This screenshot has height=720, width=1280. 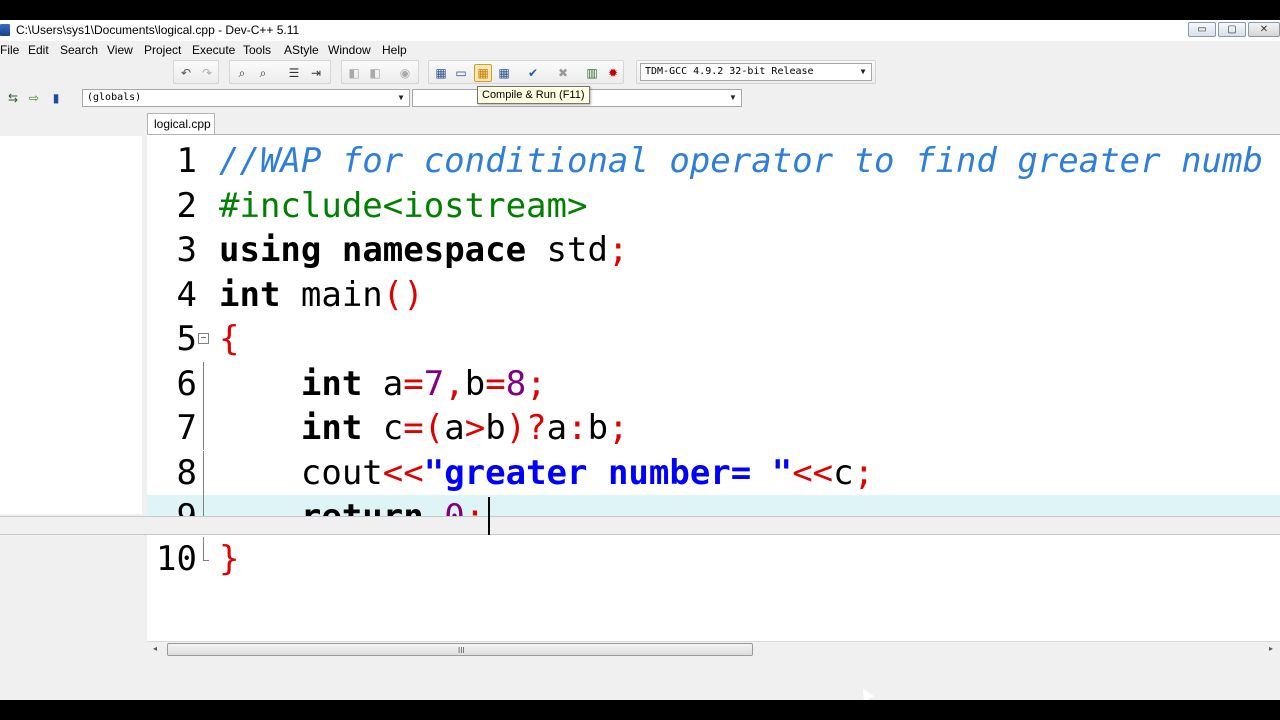 What do you see at coordinates (213, 50) in the screenshot?
I see `menu-execute: Execute` at bounding box center [213, 50].